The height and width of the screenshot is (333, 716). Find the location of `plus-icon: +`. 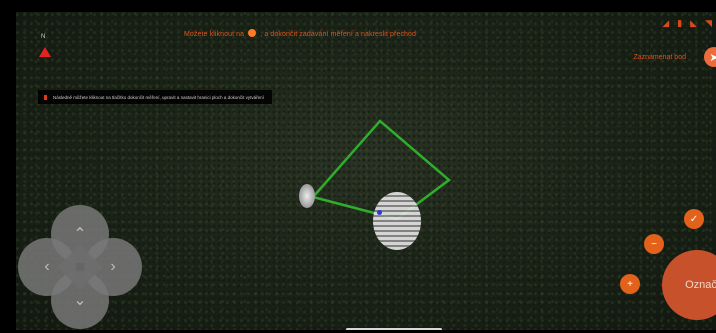

plus-icon: + is located at coordinates (630, 284).